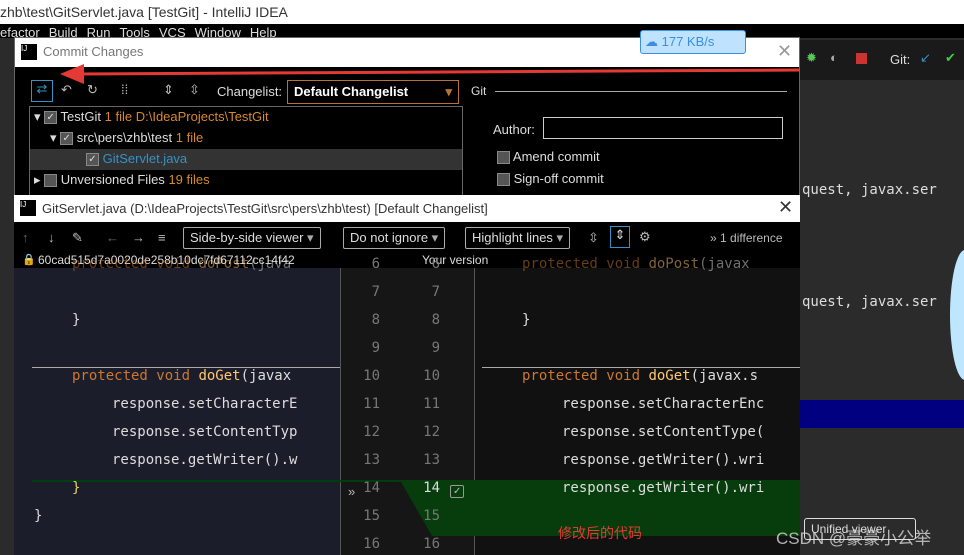  Describe the element at coordinates (439, 72) in the screenshot. I see `arrow-shaft` at that location.